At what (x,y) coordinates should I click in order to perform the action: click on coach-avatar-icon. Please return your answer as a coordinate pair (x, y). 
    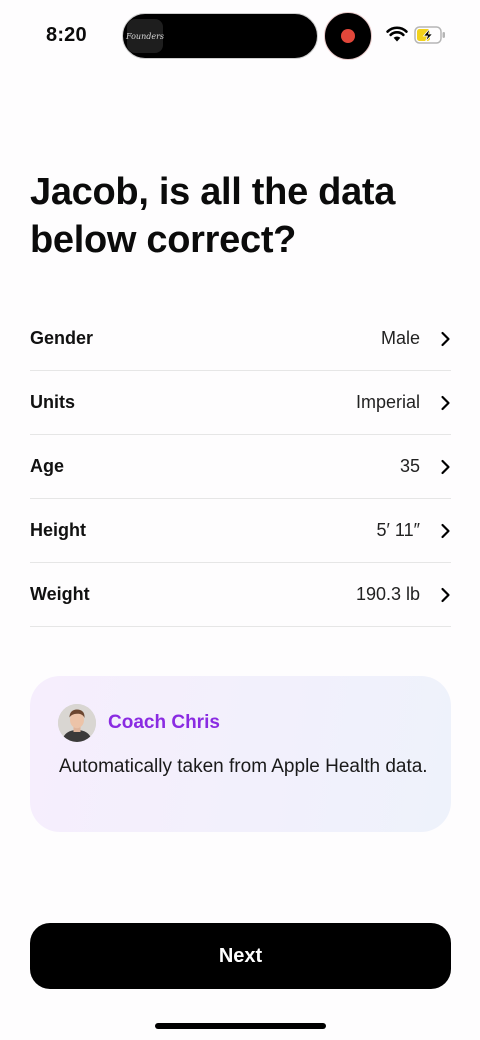
    Looking at the image, I should click on (77, 723).